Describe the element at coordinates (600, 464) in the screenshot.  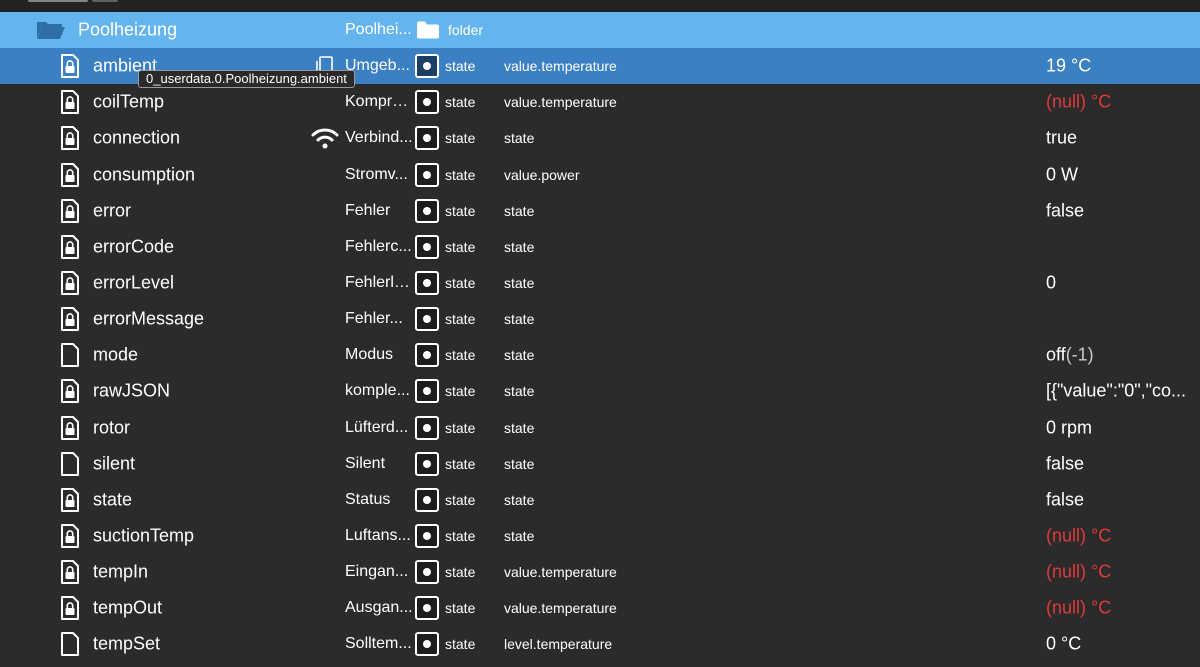
I see `tree-row: silent Silent state state false` at that location.